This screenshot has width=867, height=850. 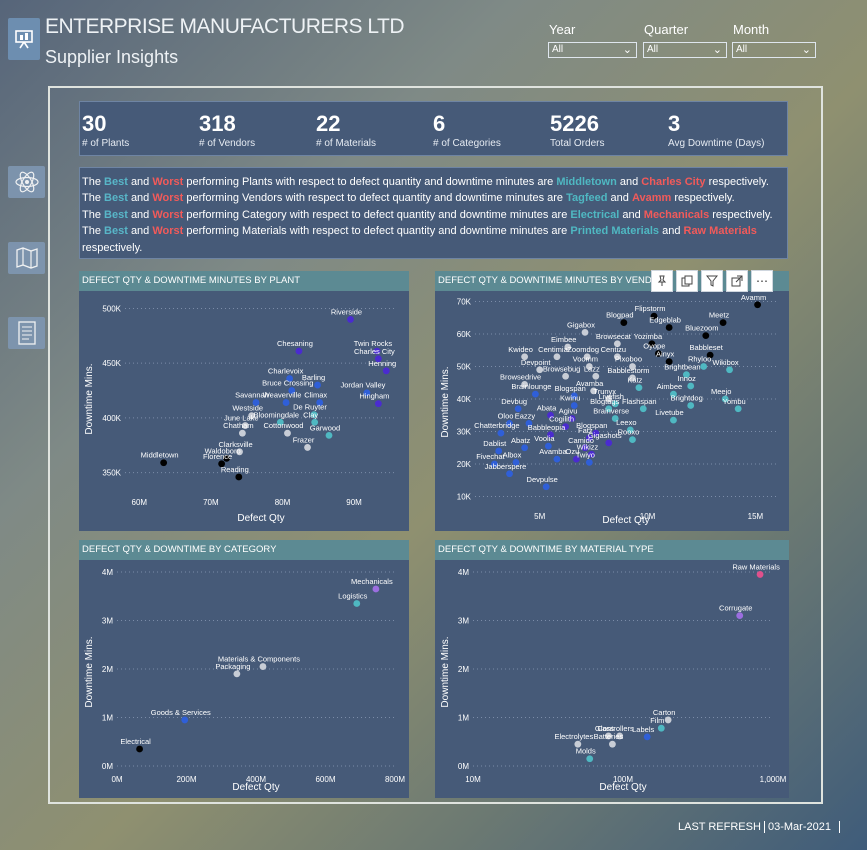 I want to click on year-filter-select: All ⌄, so click(x=592, y=50).